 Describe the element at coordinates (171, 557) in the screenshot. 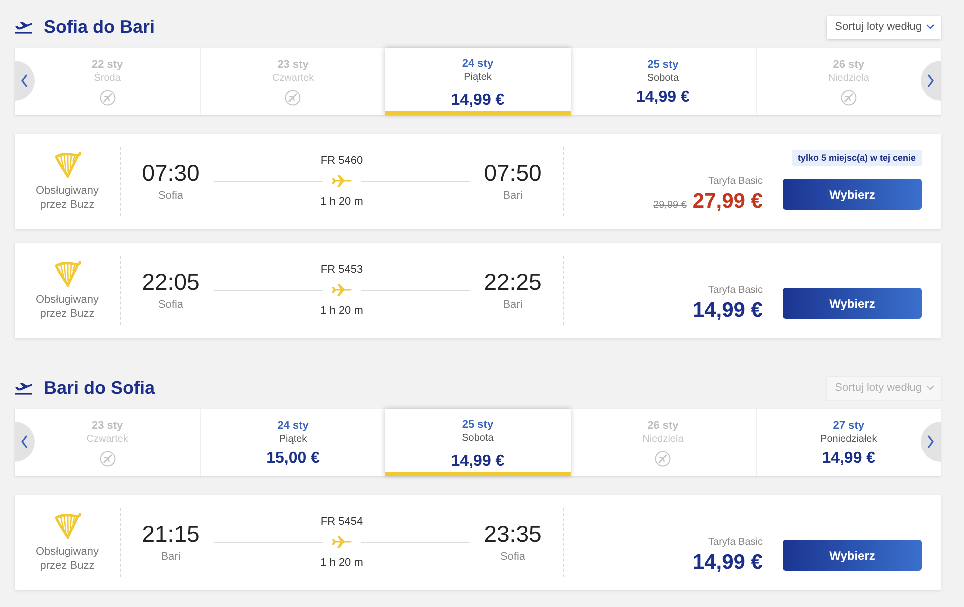

I see `departure-city: Bari` at that location.